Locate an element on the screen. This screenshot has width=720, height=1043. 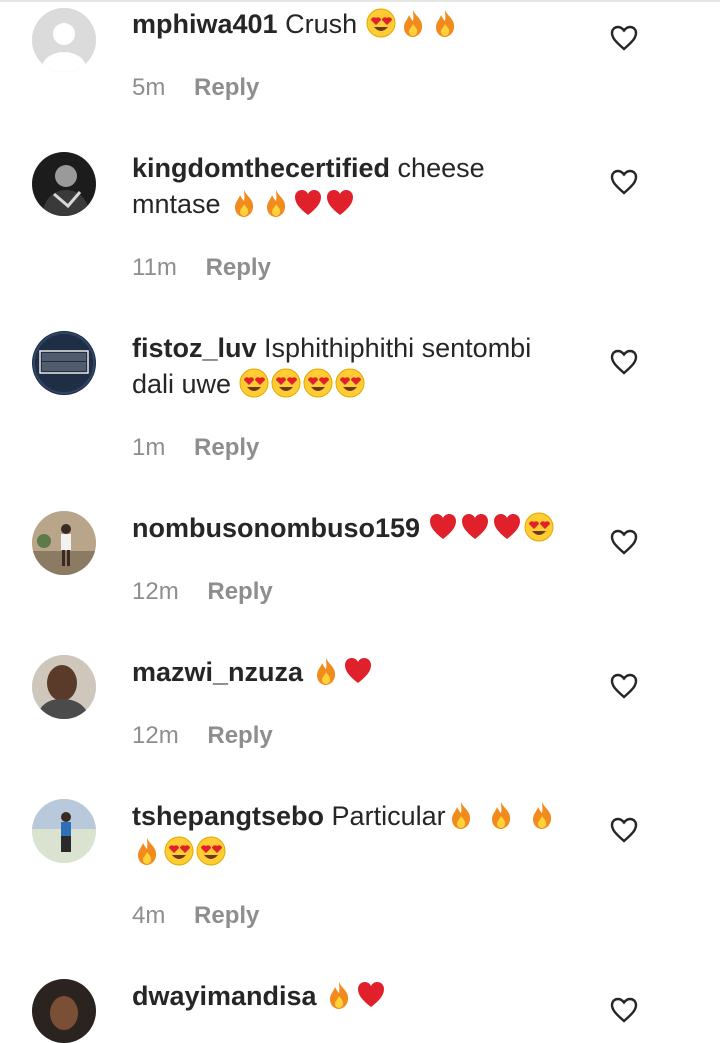
default-avatar-icon is located at coordinates (64, 40).